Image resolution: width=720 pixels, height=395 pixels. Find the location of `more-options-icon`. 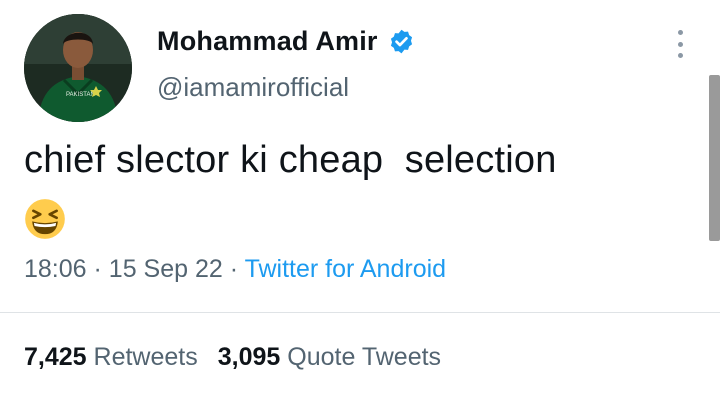

more-options-icon is located at coordinates (680, 44).